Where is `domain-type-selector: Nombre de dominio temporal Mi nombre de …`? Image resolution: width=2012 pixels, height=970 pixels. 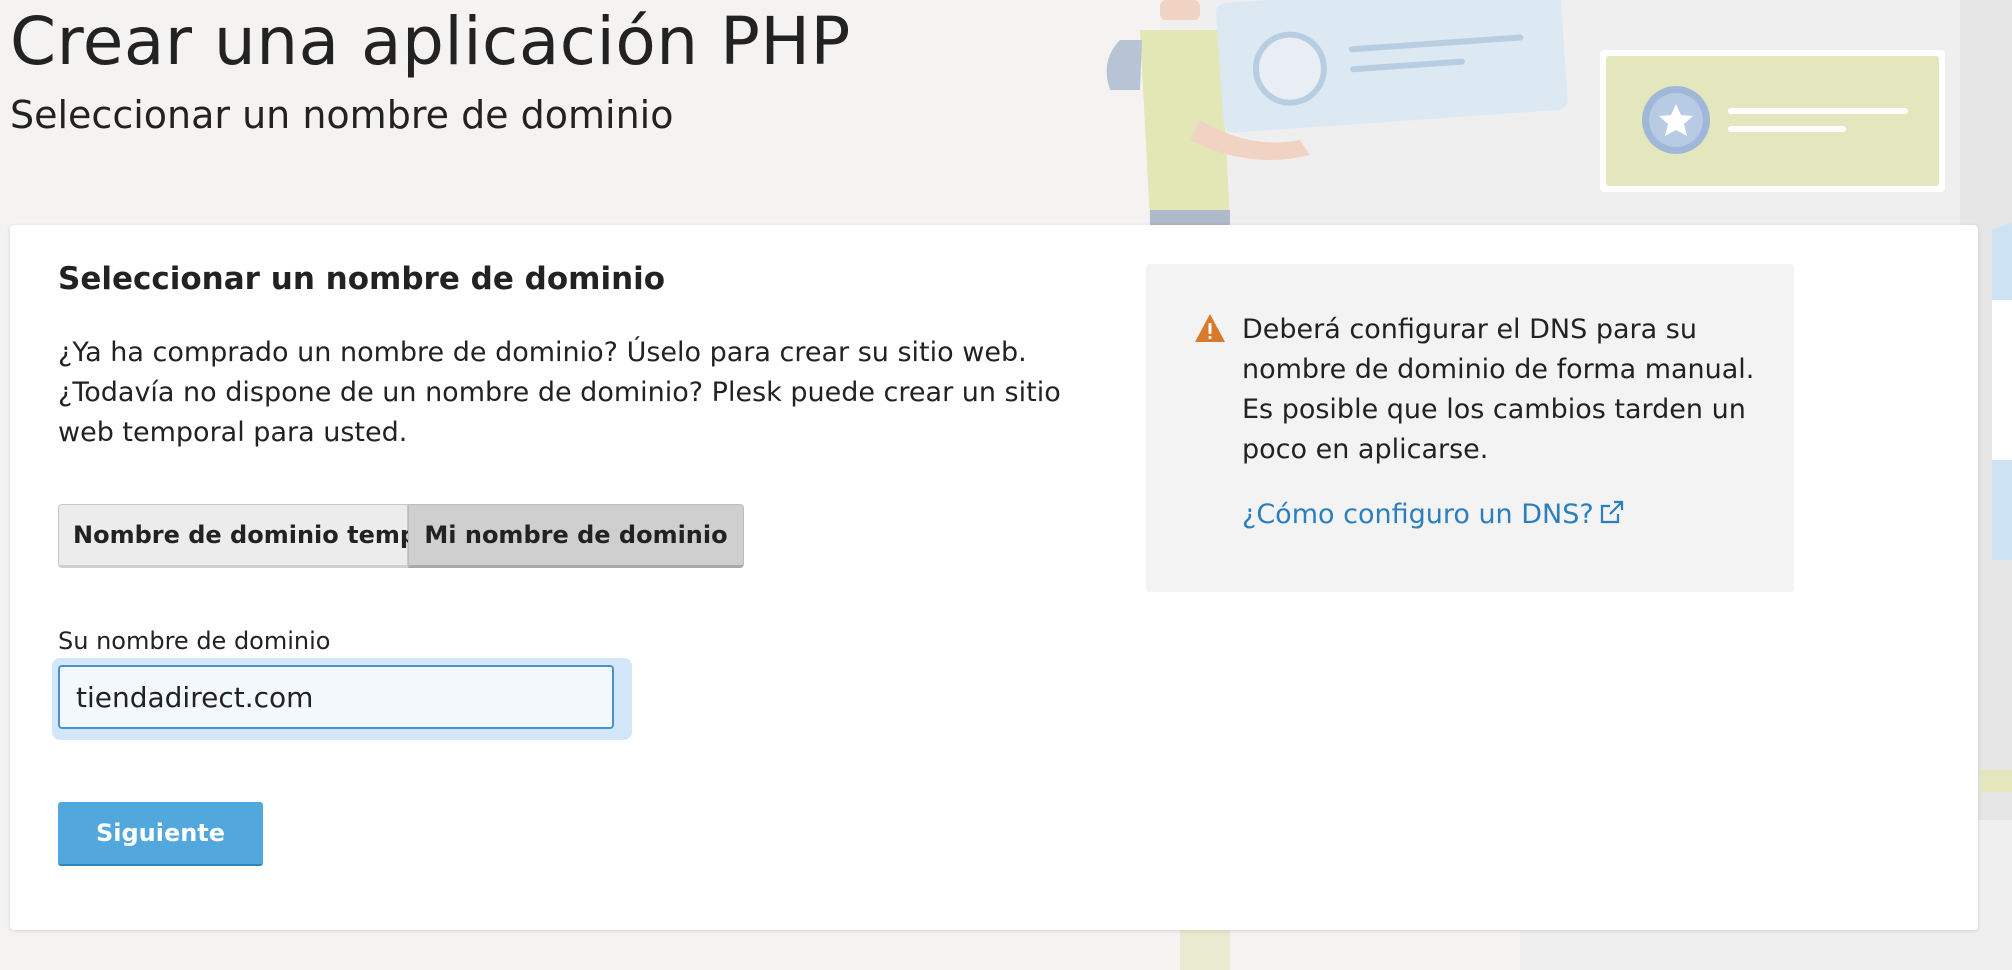
domain-type-selector: Nombre de dominio temporal Mi nombre de … is located at coordinates (401, 536).